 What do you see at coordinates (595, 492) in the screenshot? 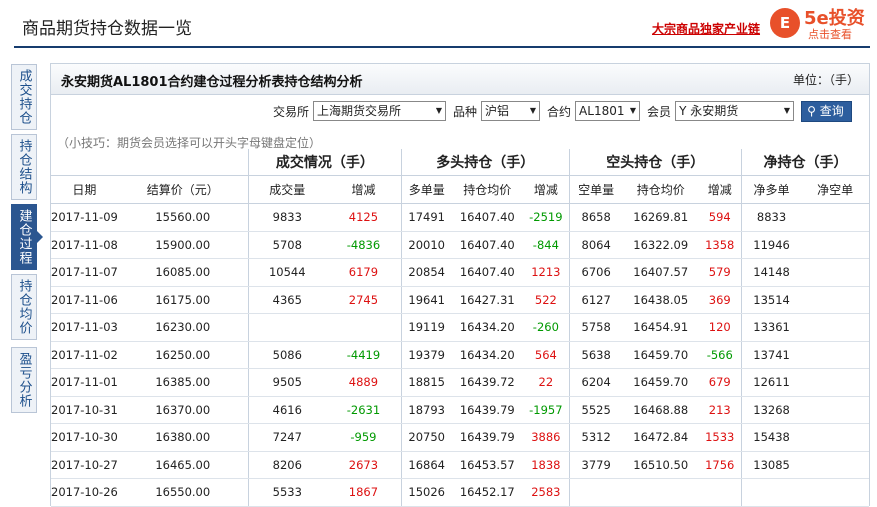
I see `cell-short-qty` at bounding box center [595, 492].